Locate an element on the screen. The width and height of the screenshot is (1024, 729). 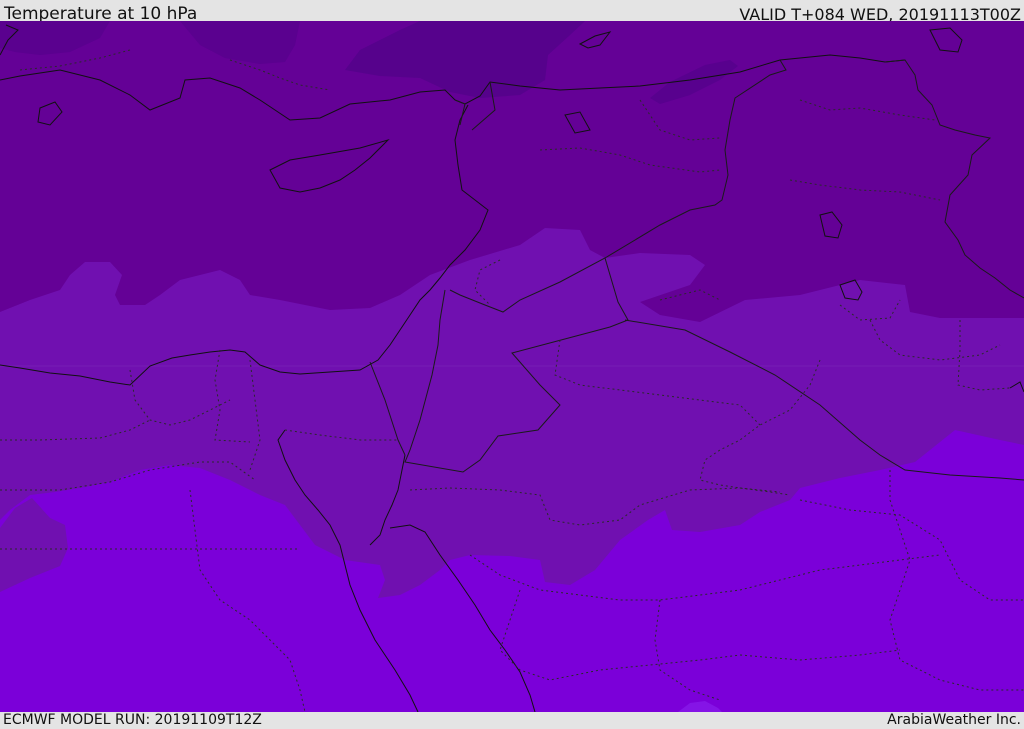
provider-credit: ArabiaWeather Inc. is located at coordinates (954, 720).